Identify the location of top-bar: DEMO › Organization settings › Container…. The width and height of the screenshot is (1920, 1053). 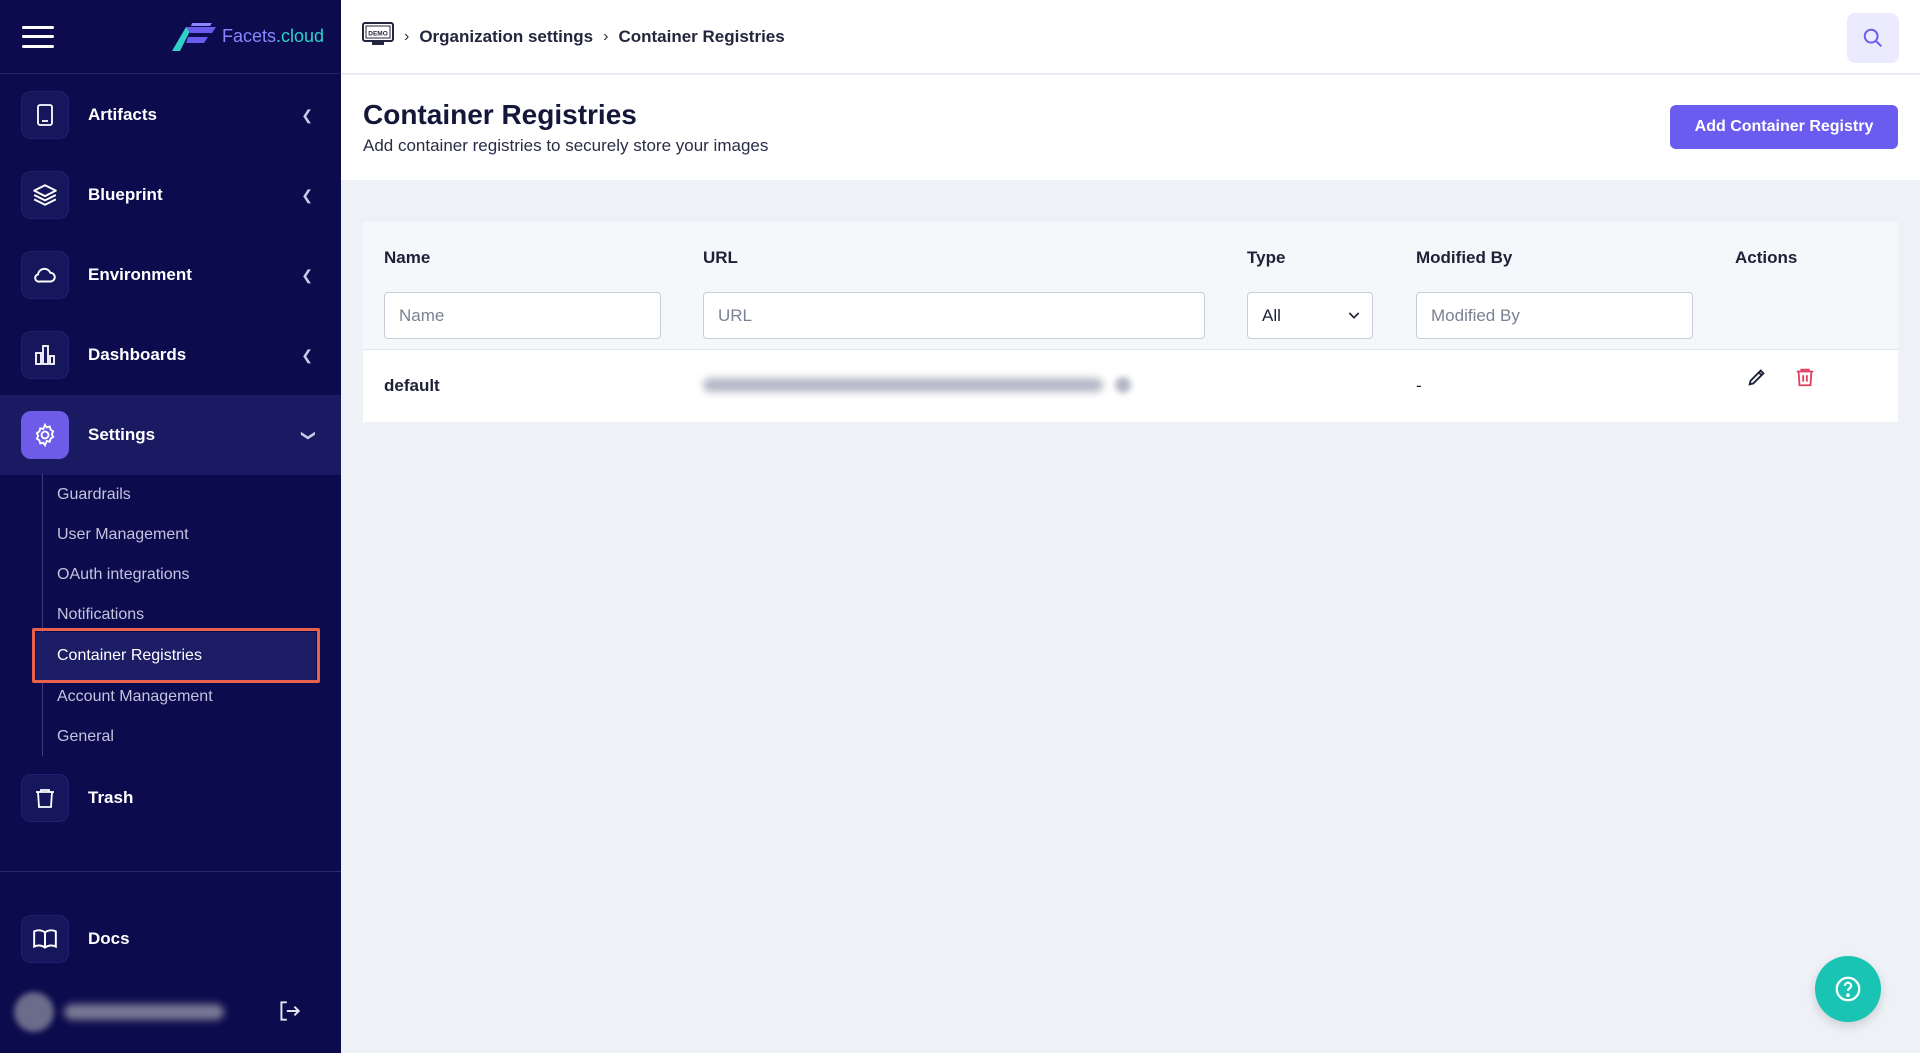
(1130, 37).